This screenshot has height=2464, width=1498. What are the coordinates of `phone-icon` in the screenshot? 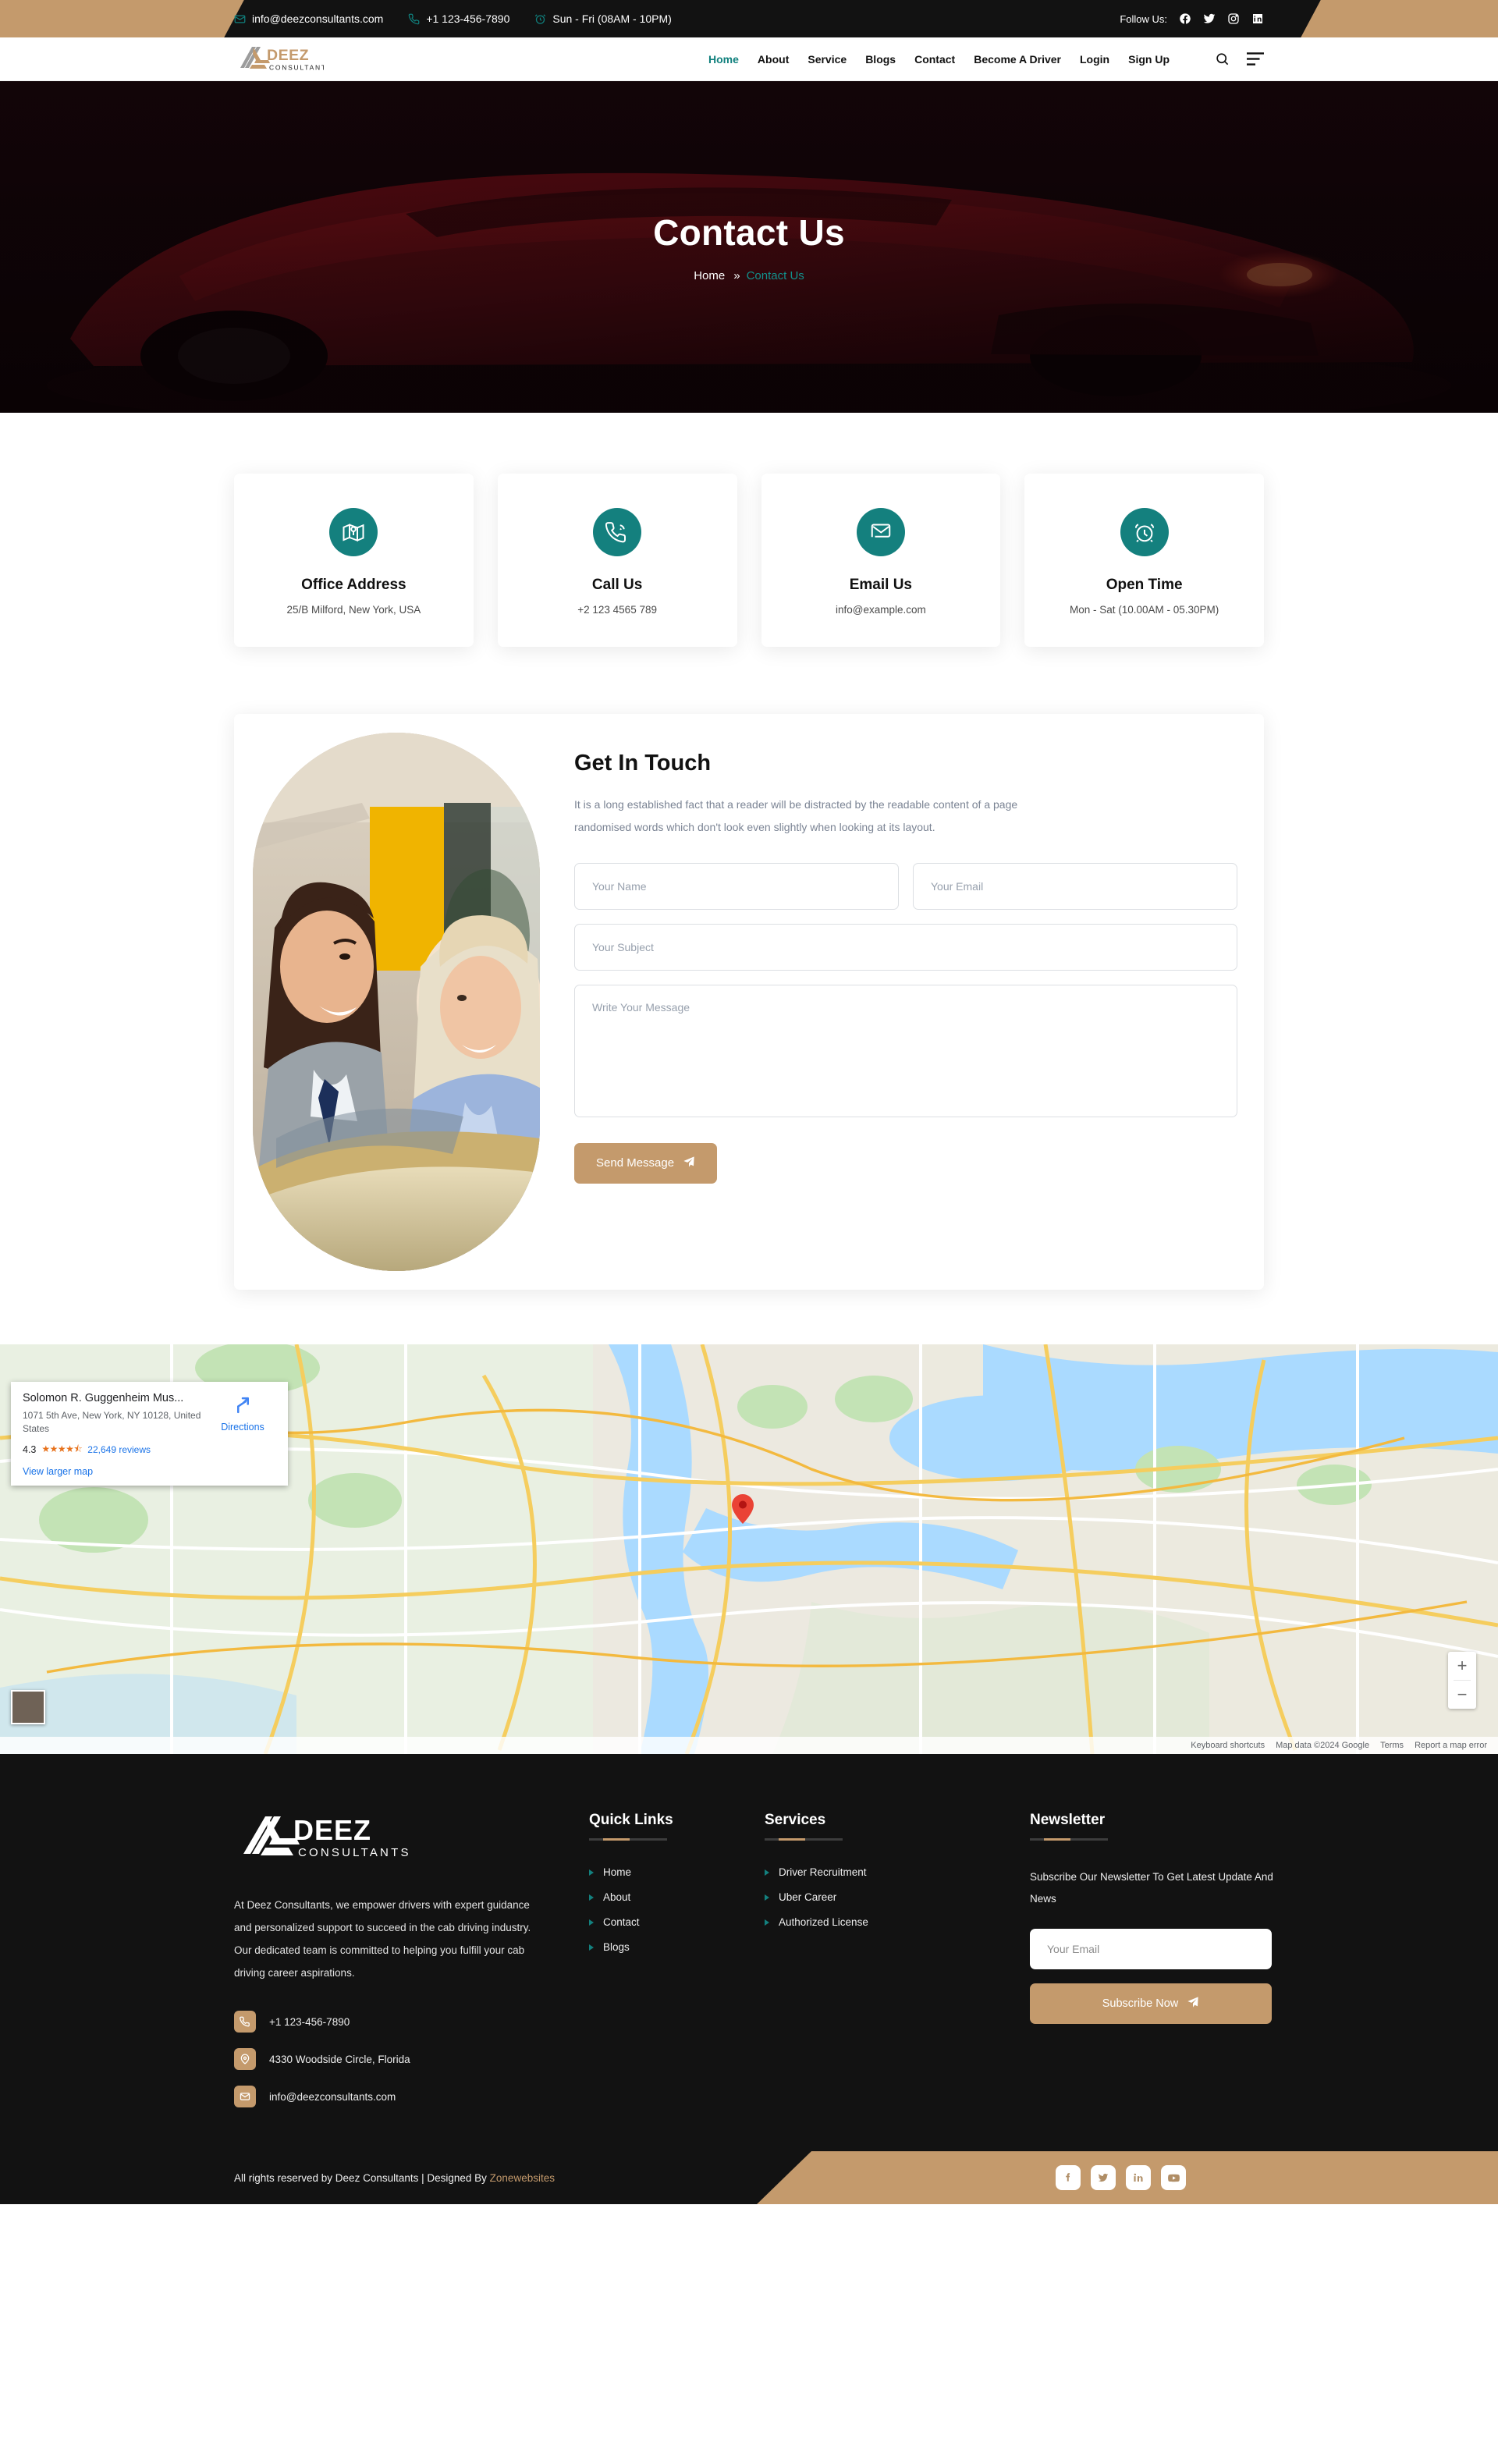 It's located at (245, 2022).